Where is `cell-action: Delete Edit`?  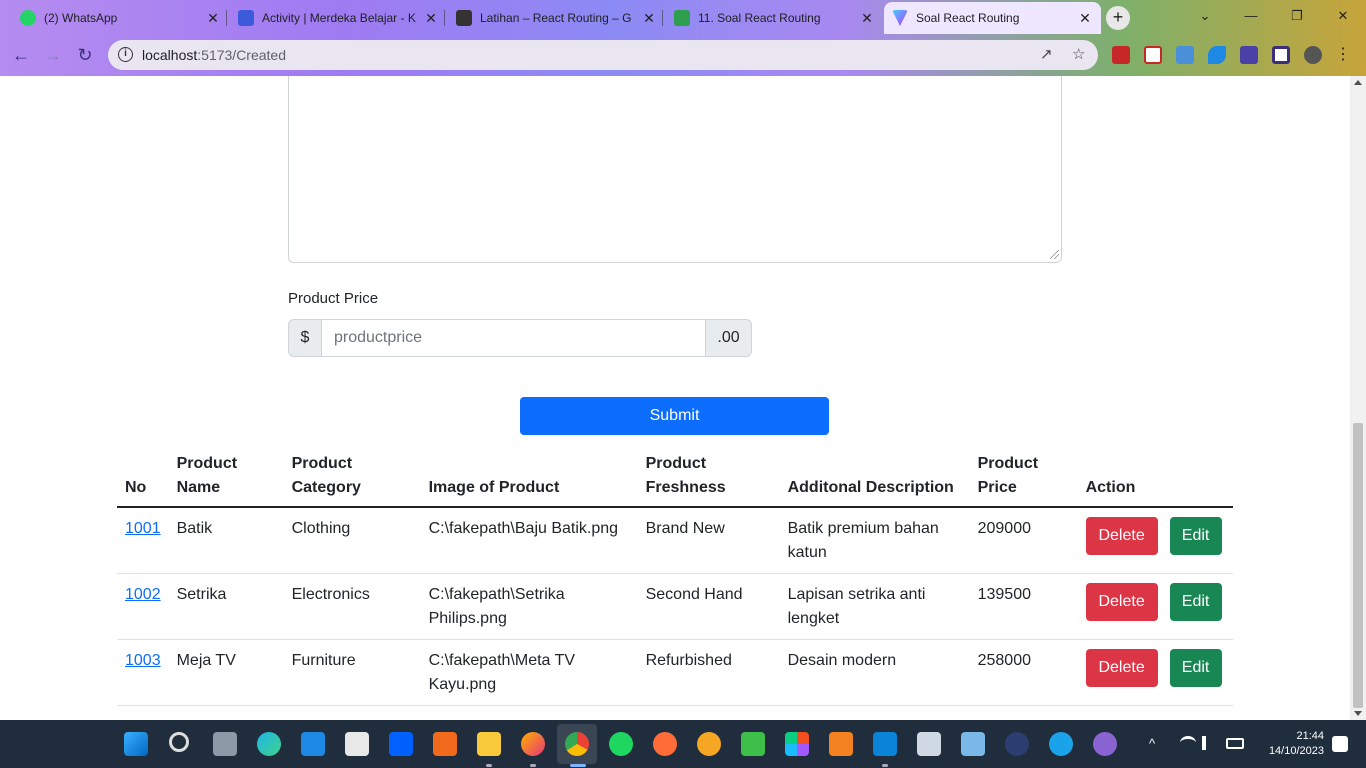 cell-action: Delete Edit is located at coordinates (1155, 672).